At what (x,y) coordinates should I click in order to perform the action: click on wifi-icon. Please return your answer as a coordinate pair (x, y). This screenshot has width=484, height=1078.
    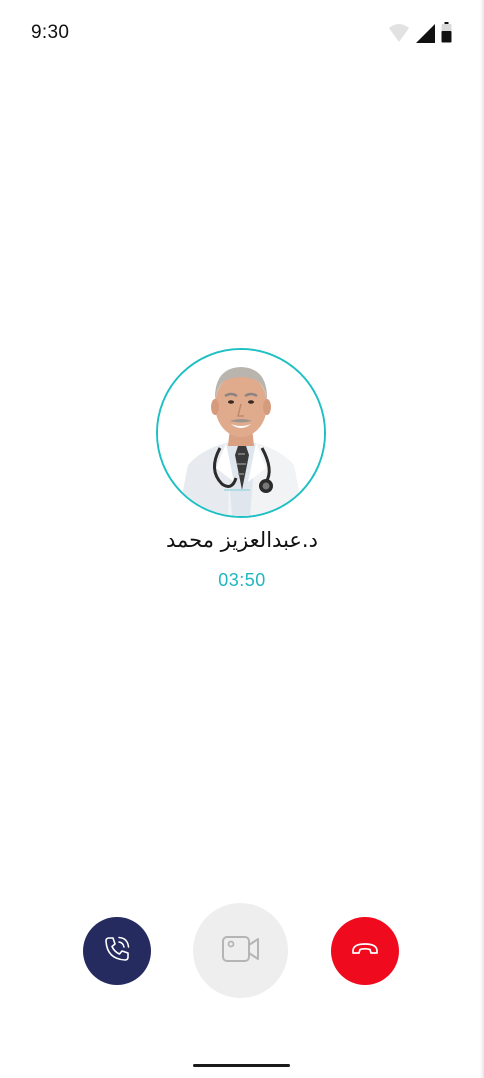
    Looking at the image, I should click on (399, 35).